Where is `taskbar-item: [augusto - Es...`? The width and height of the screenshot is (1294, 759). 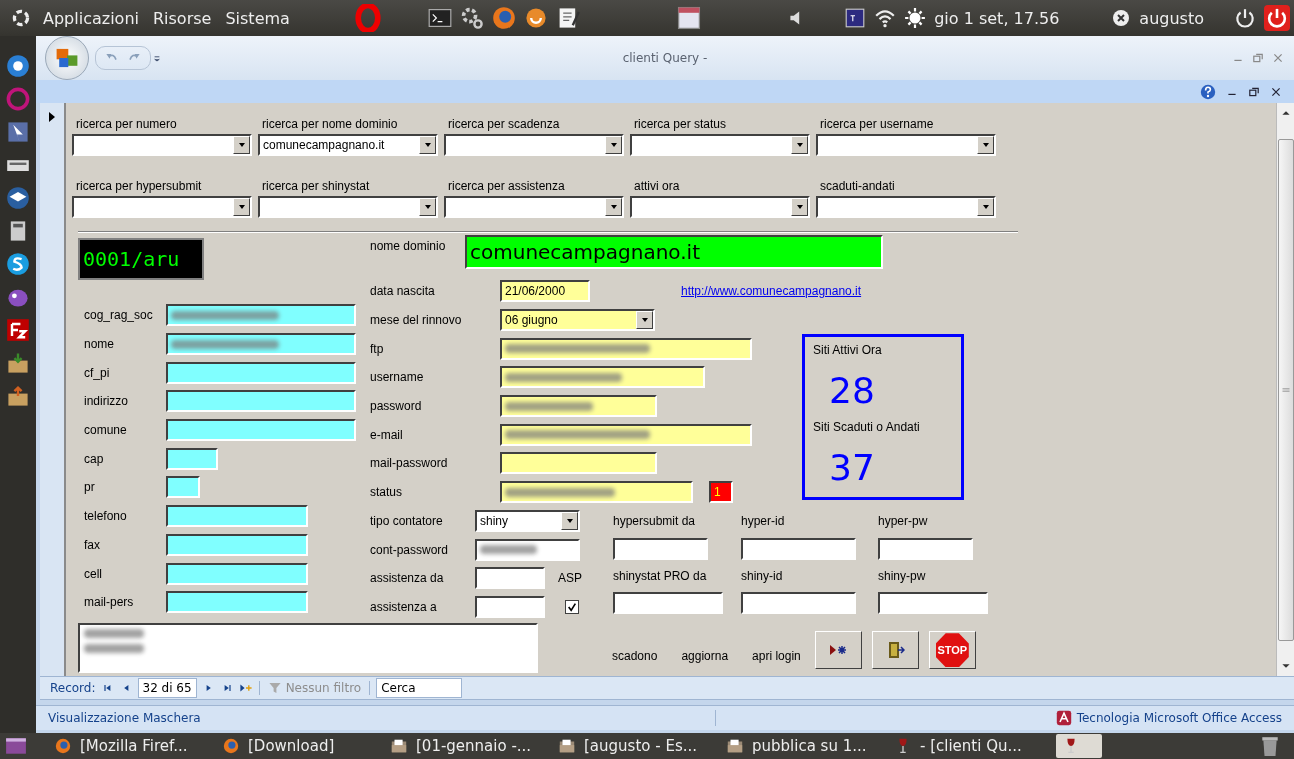
taskbar-item: [augusto - Es... is located at coordinates (634, 746).